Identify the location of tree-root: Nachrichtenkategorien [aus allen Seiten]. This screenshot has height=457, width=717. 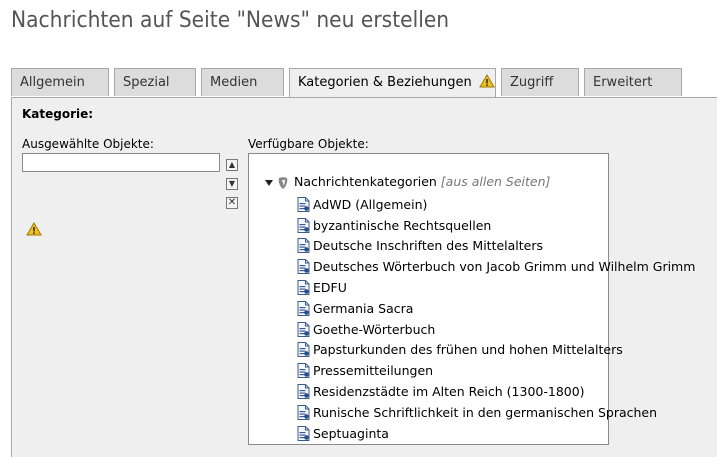
(407, 182).